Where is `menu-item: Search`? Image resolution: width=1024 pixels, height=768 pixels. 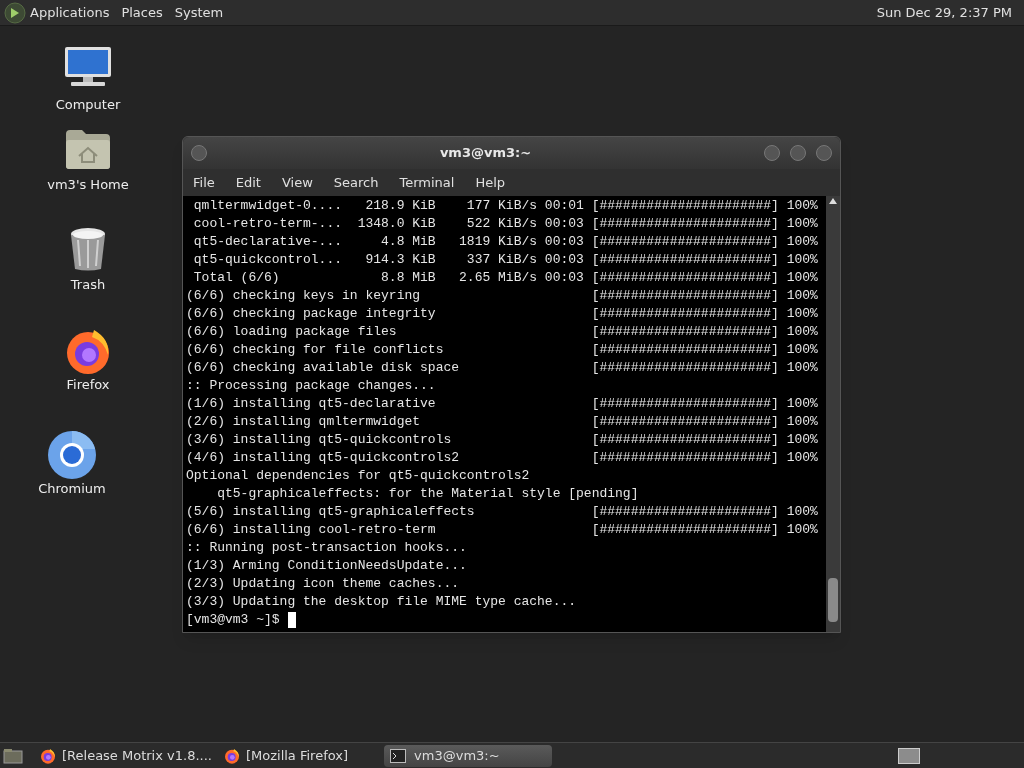 menu-item: Search is located at coordinates (356, 182).